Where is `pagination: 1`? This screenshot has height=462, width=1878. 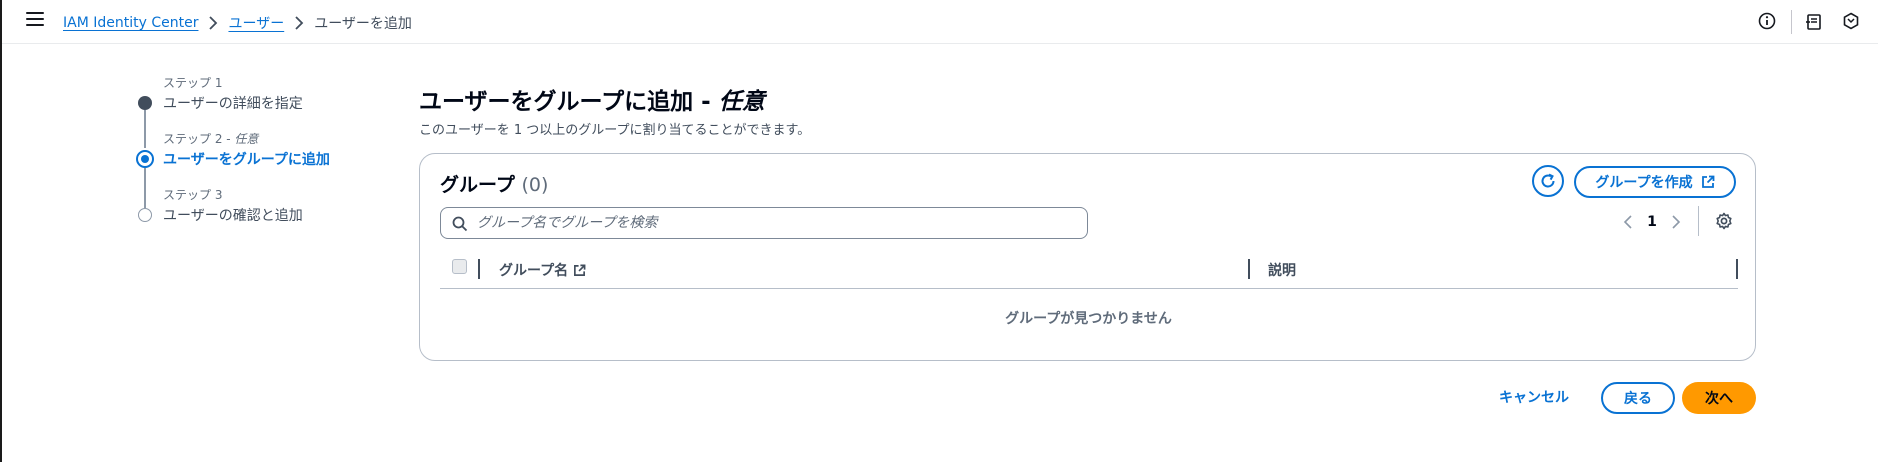
pagination: 1 is located at coordinates (1652, 222).